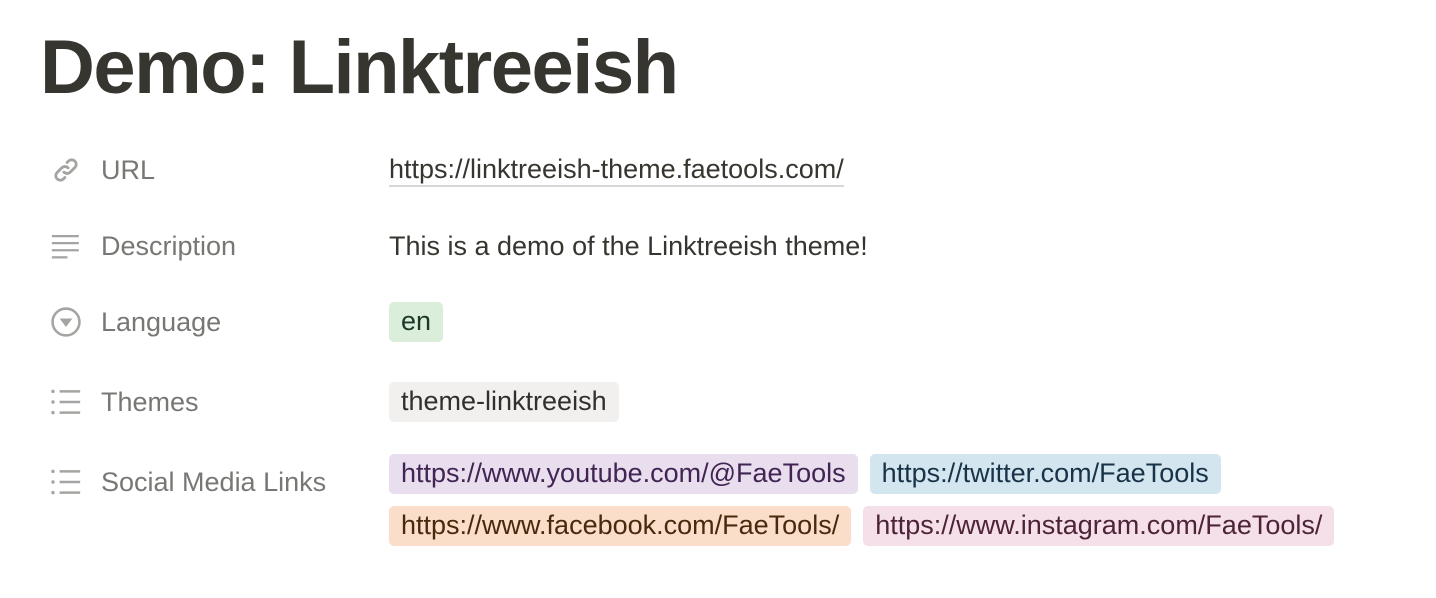  Describe the element at coordinates (214, 170) in the screenshot. I see `property-name-url: URL` at that location.